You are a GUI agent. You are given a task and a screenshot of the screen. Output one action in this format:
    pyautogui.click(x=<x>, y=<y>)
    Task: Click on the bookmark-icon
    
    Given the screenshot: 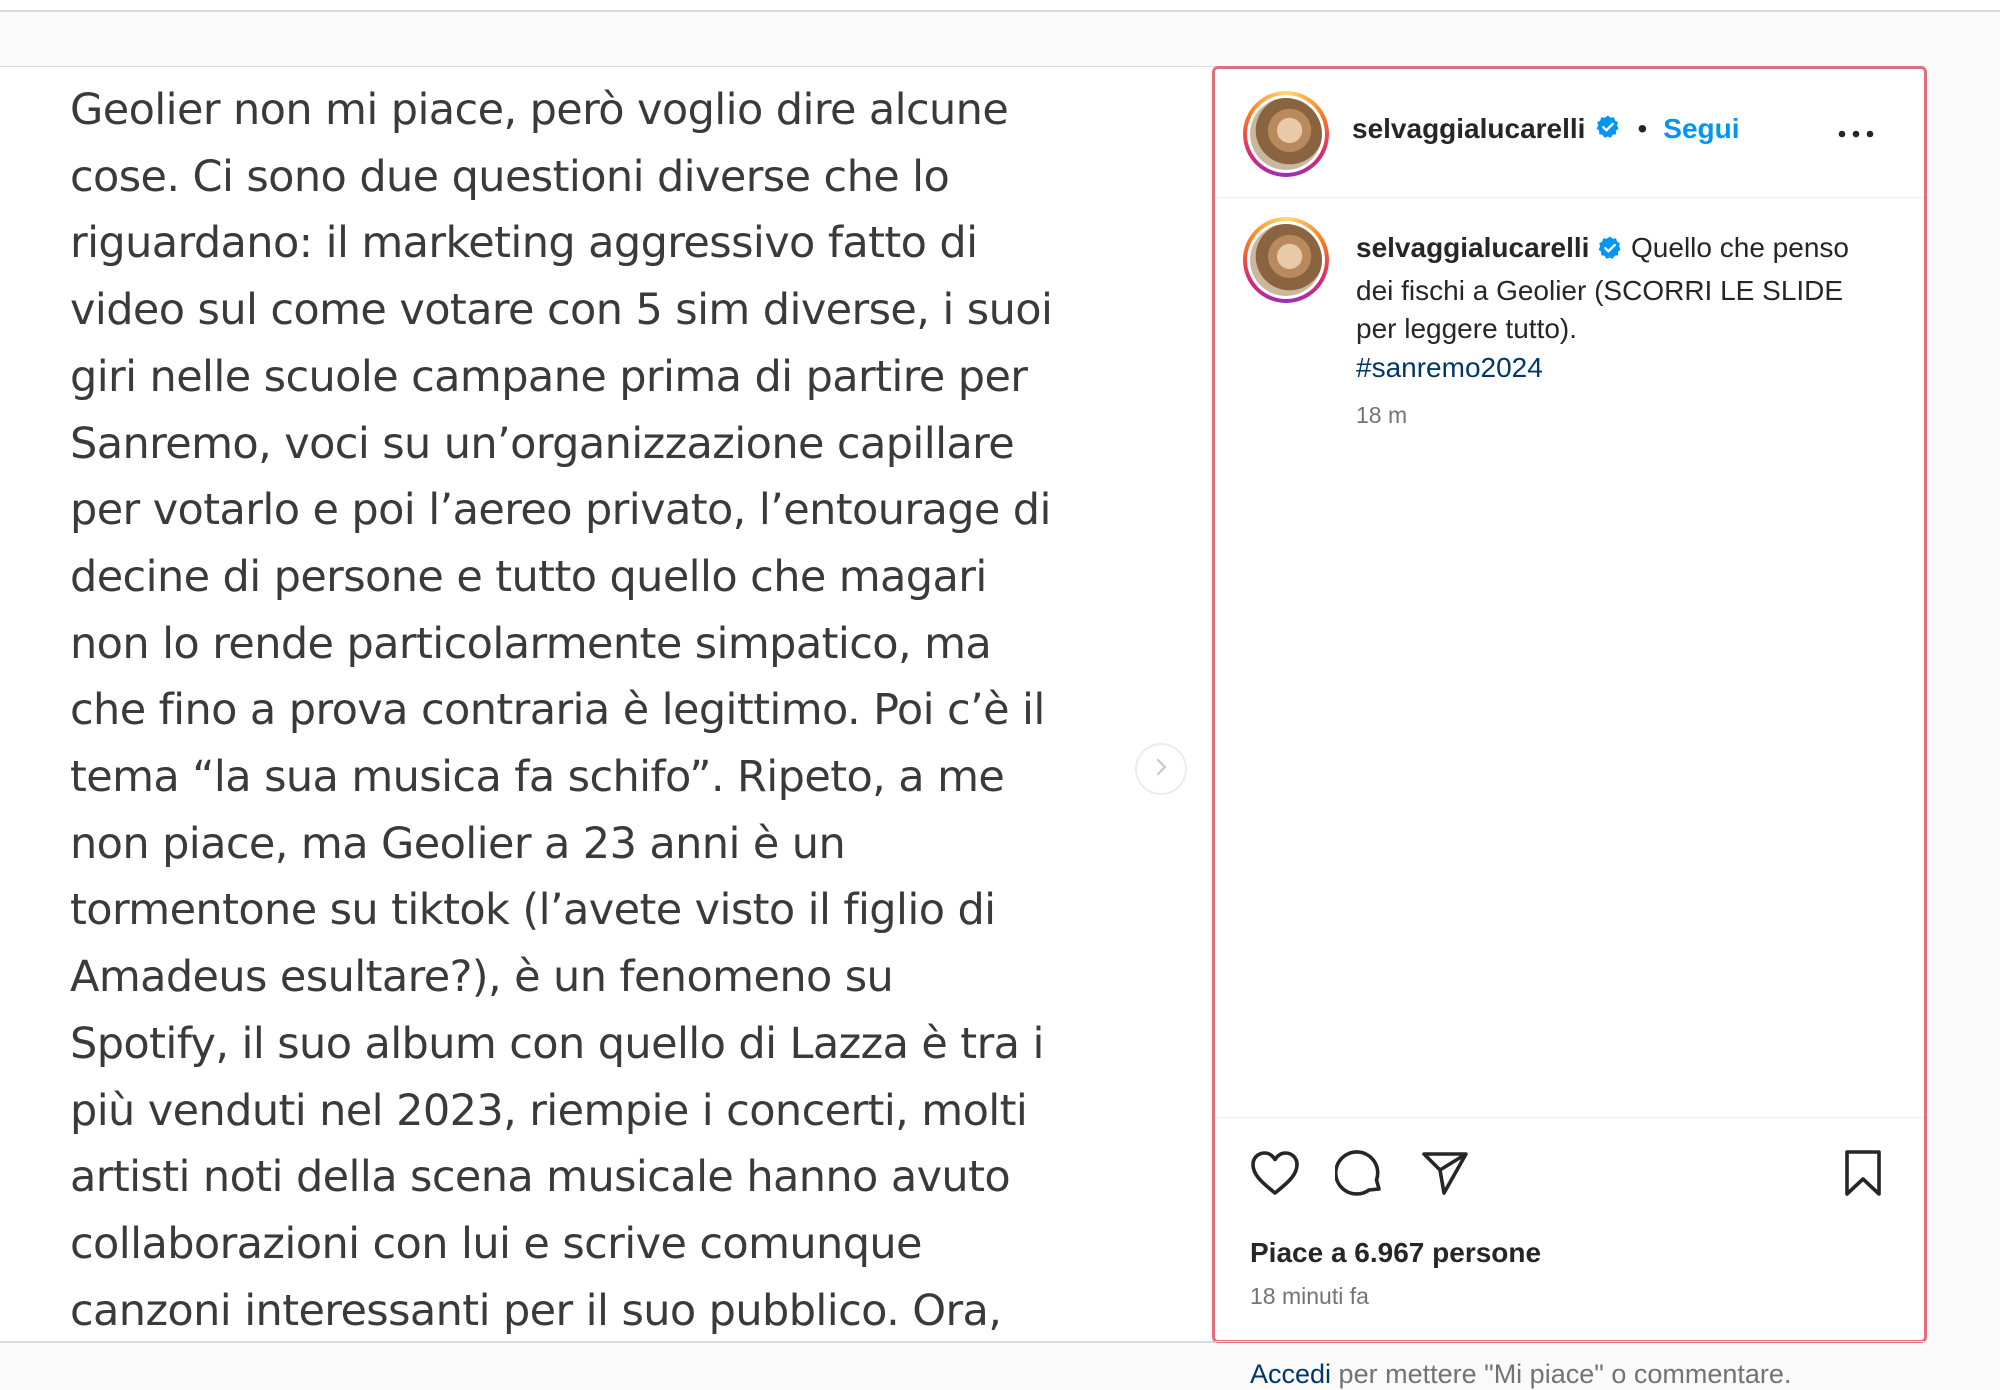 What is the action you would take?
    pyautogui.click(x=1863, y=1175)
    